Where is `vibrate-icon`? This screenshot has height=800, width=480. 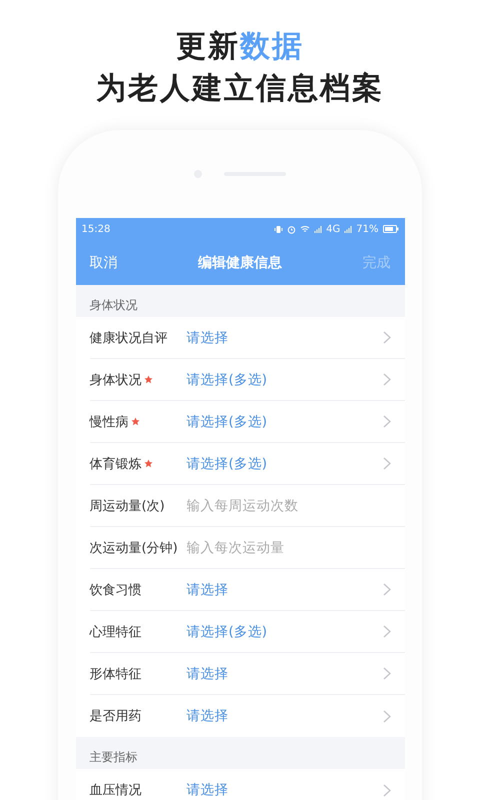
vibrate-icon is located at coordinates (279, 229).